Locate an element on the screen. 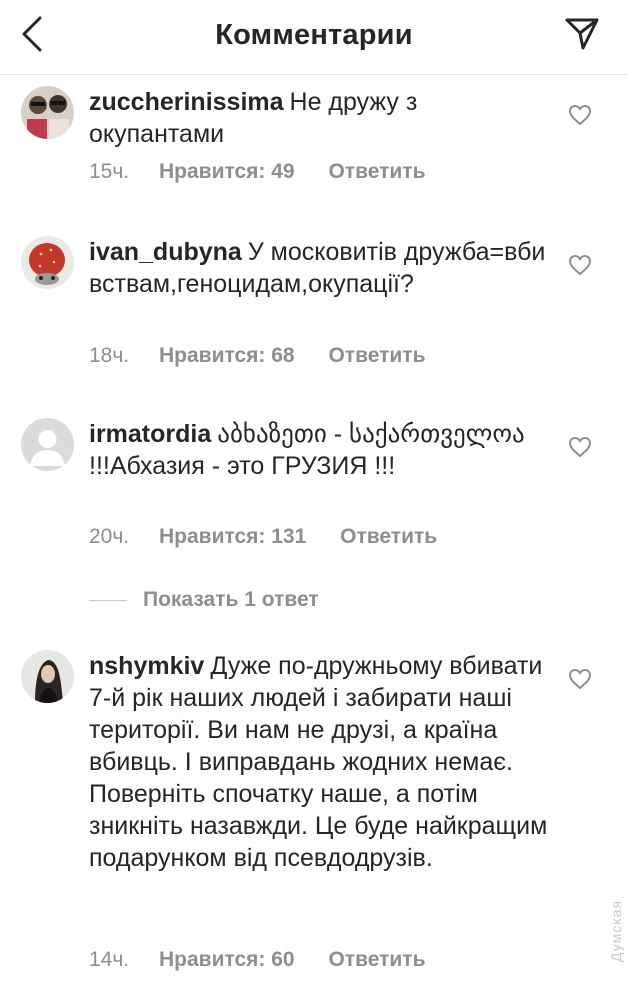  comment-meta: 18ч. Нравится: 68 Ответить is located at coordinates (257, 356).